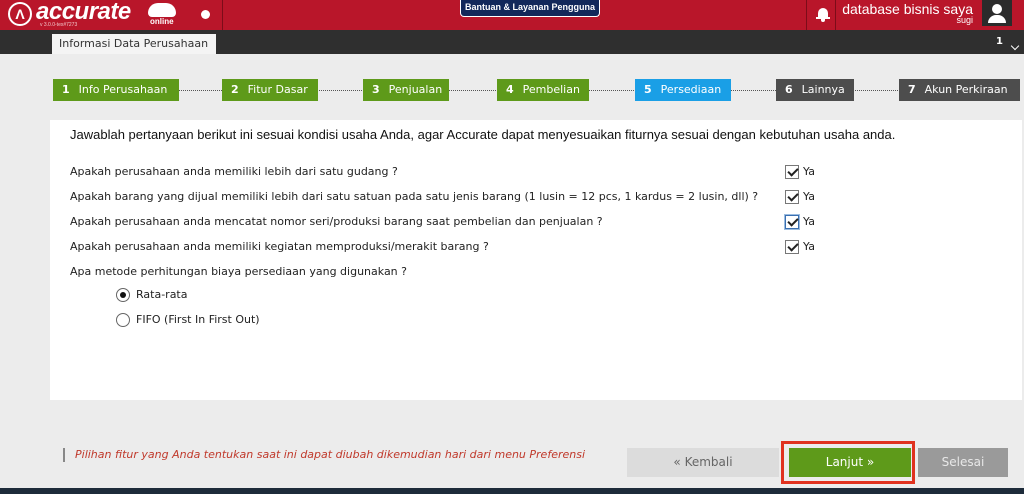 This screenshot has width=1024, height=494. I want to click on cloud-icon, so click(162, 10).